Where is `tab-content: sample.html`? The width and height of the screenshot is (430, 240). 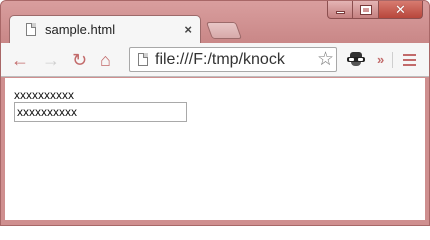 tab-content: sample.html is located at coordinates (105, 29).